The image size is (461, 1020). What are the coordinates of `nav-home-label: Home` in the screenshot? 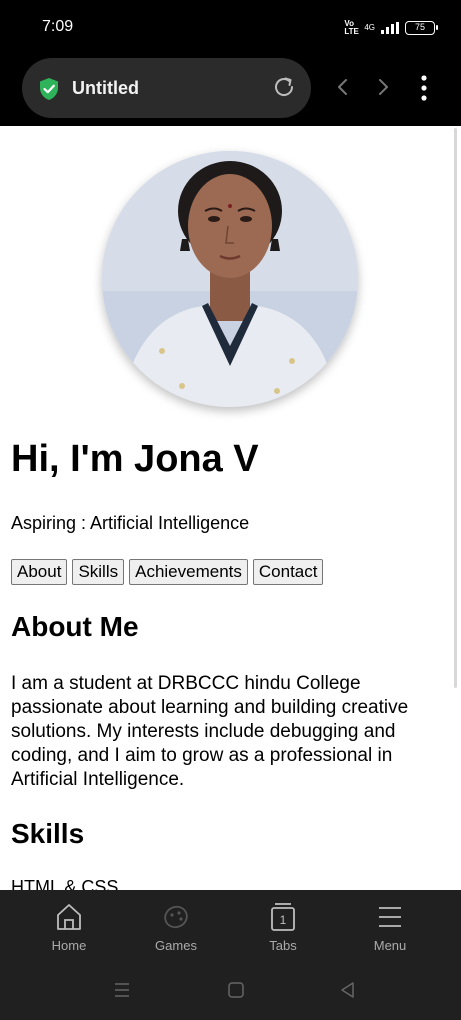 It's located at (69, 945).